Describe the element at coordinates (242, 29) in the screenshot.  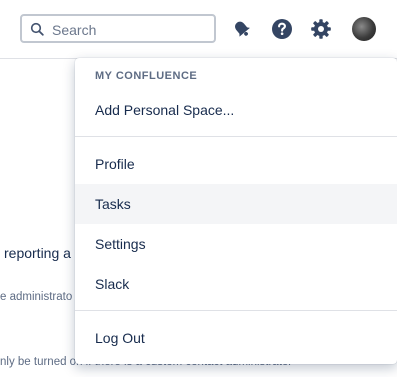
I see `bell-icon` at that location.